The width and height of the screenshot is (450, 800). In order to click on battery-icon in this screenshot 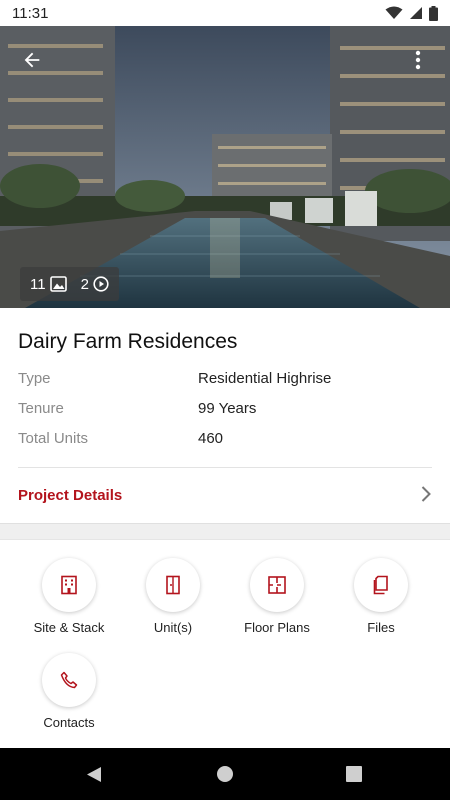, I will do `click(433, 13)`.